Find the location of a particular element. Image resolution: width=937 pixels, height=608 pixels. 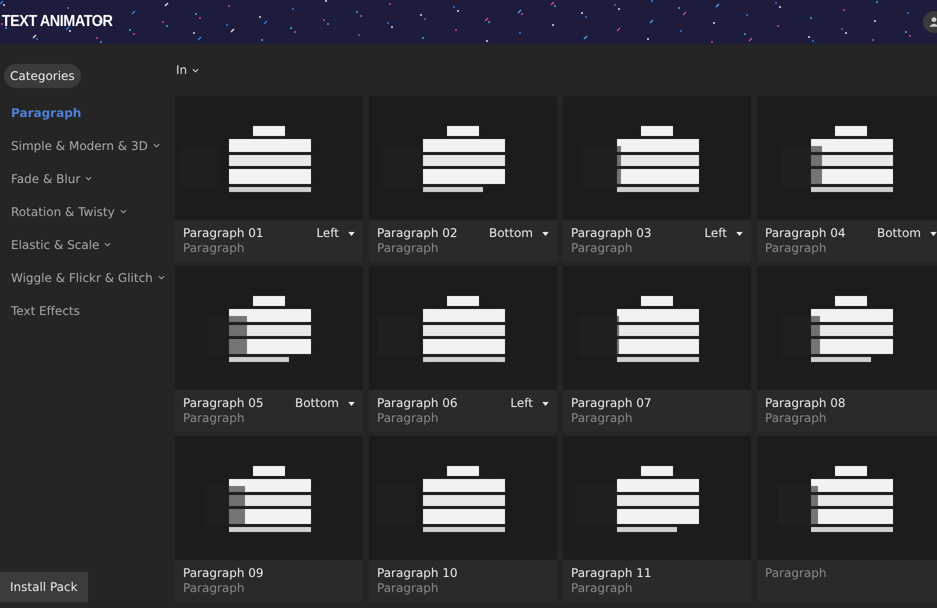

preset-title: Paragraph 08 is located at coordinates (805, 403).